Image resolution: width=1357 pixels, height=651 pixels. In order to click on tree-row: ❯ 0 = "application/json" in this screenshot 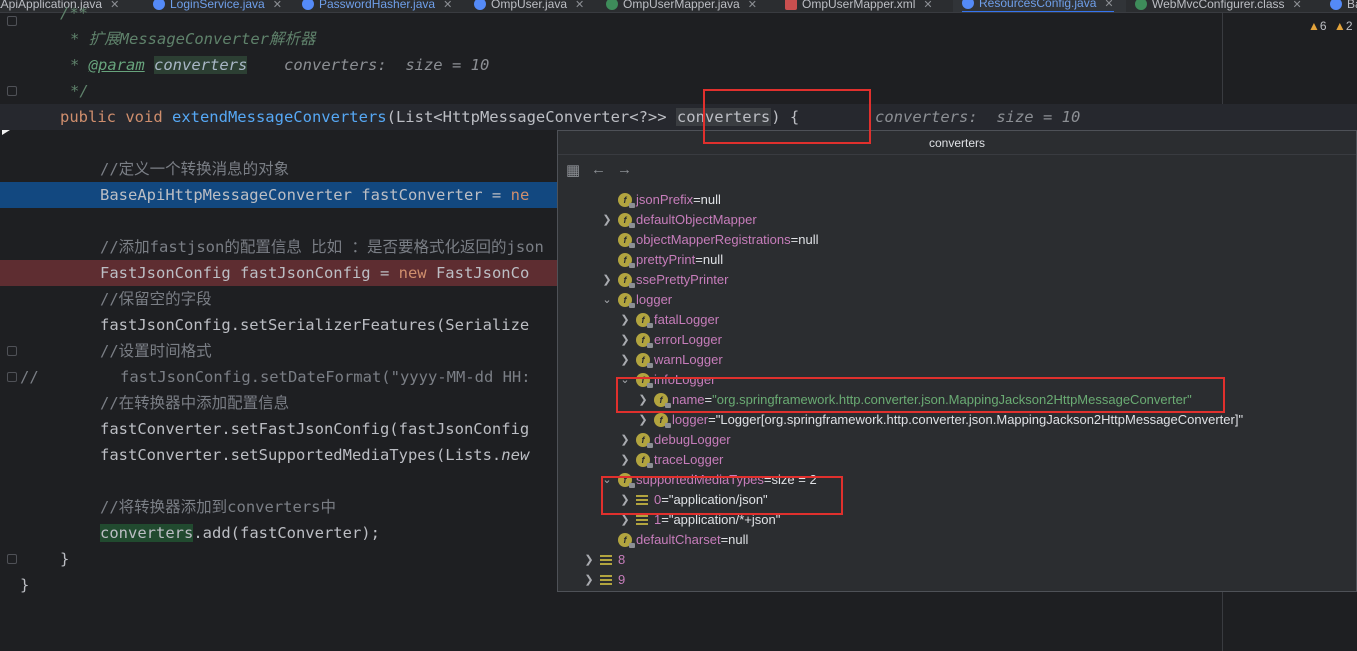, I will do `click(692, 500)`.